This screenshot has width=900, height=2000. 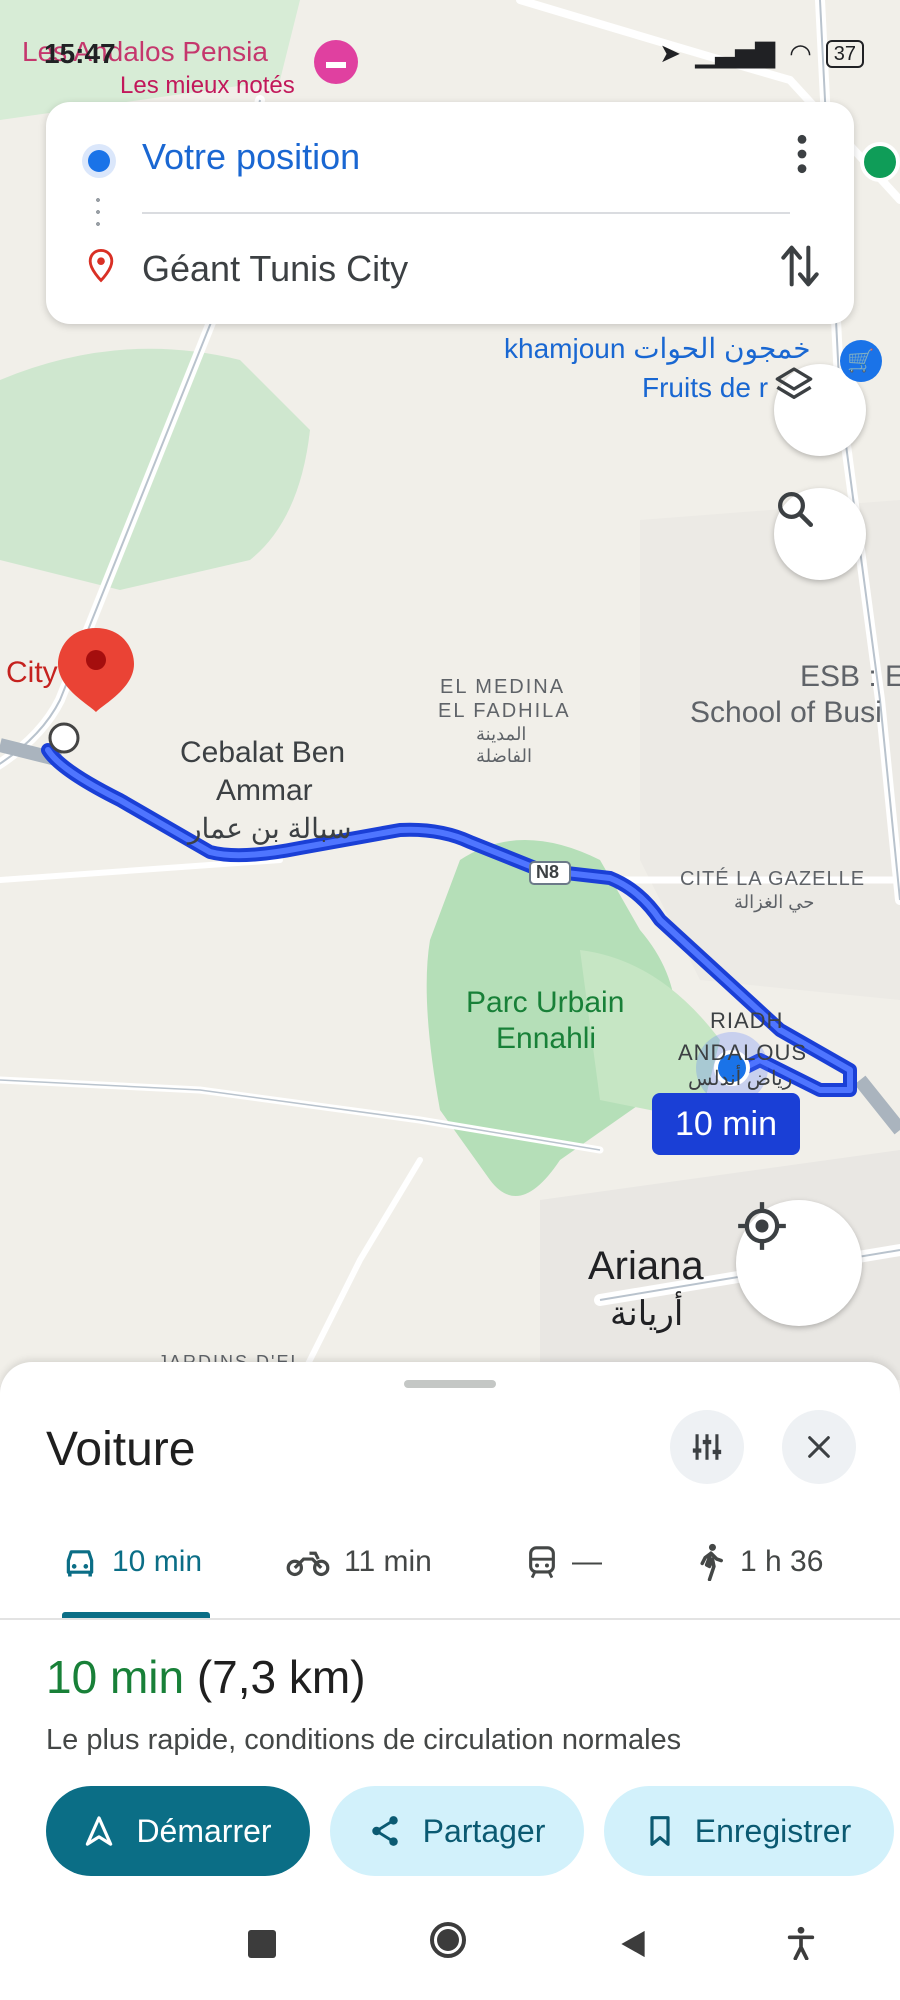 I want to click on travel-mode-tabs: 10 min 11 min — 1 h 36, so click(x=450, y=1562).